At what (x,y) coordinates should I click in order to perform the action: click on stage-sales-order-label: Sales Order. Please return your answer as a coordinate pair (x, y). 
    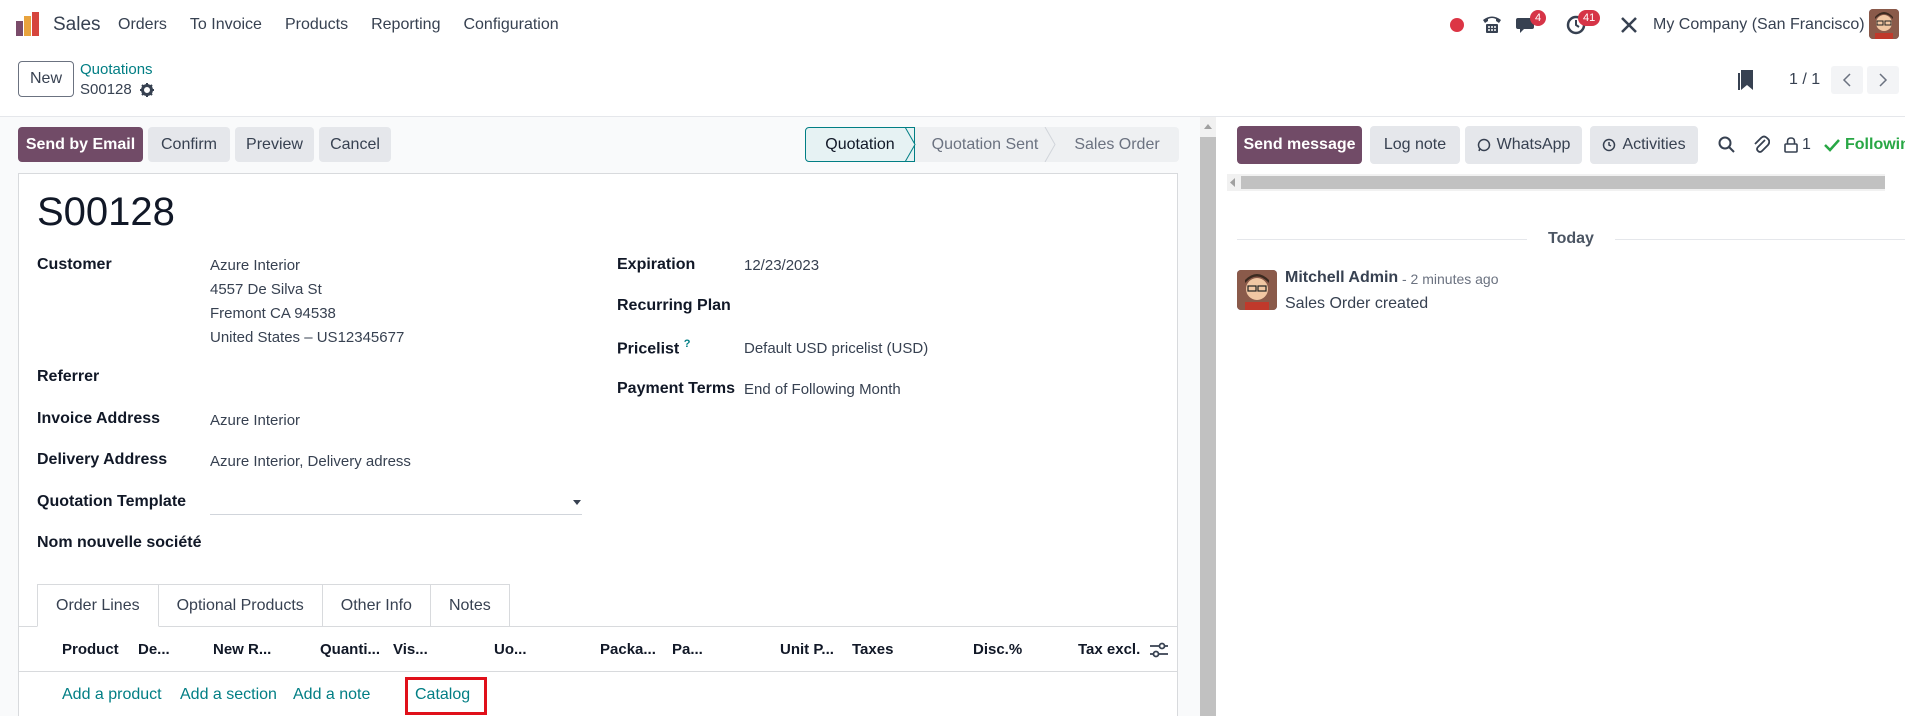
    Looking at the image, I should click on (1117, 144).